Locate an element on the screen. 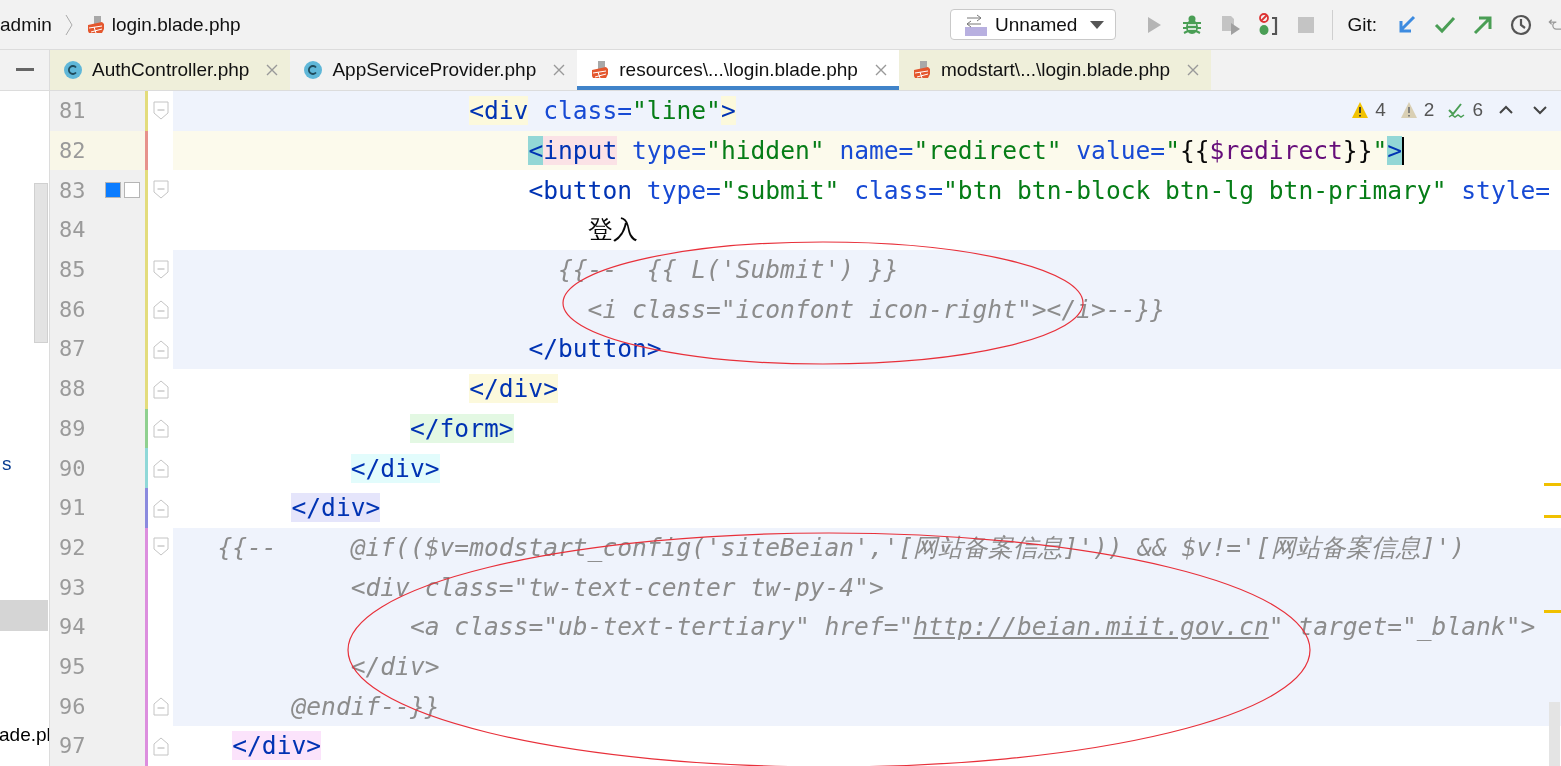 The image size is (1561, 766). history-icon is located at coordinates (1521, 24).